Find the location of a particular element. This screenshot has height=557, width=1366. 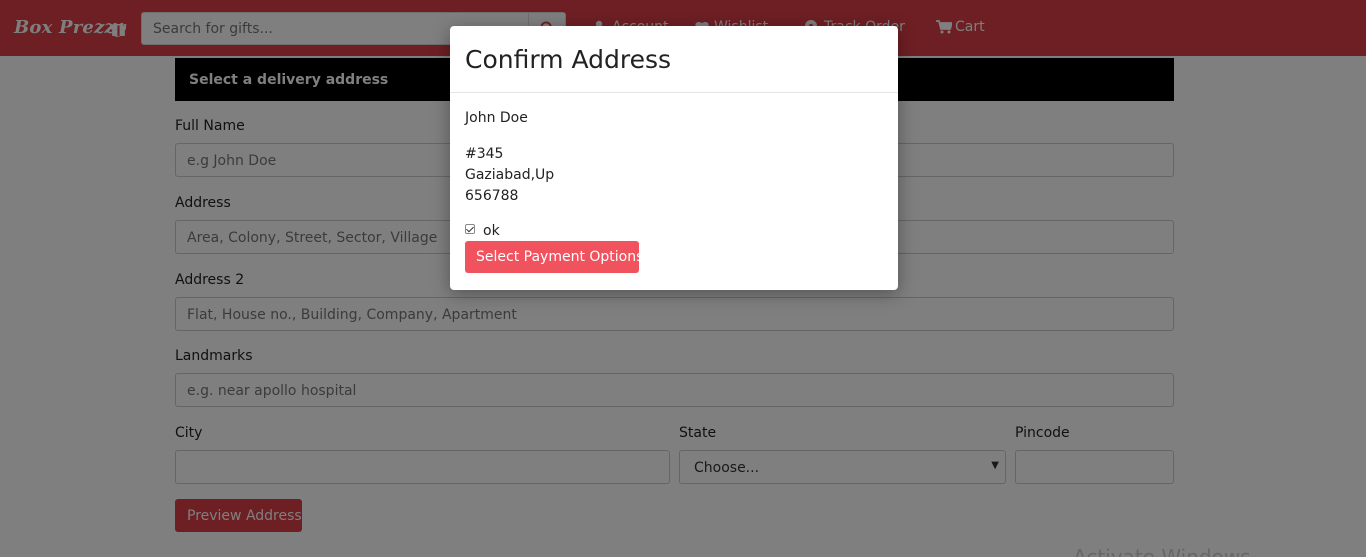

select-payment-options-button: Select Payment Options is located at coordinates (554, 257).